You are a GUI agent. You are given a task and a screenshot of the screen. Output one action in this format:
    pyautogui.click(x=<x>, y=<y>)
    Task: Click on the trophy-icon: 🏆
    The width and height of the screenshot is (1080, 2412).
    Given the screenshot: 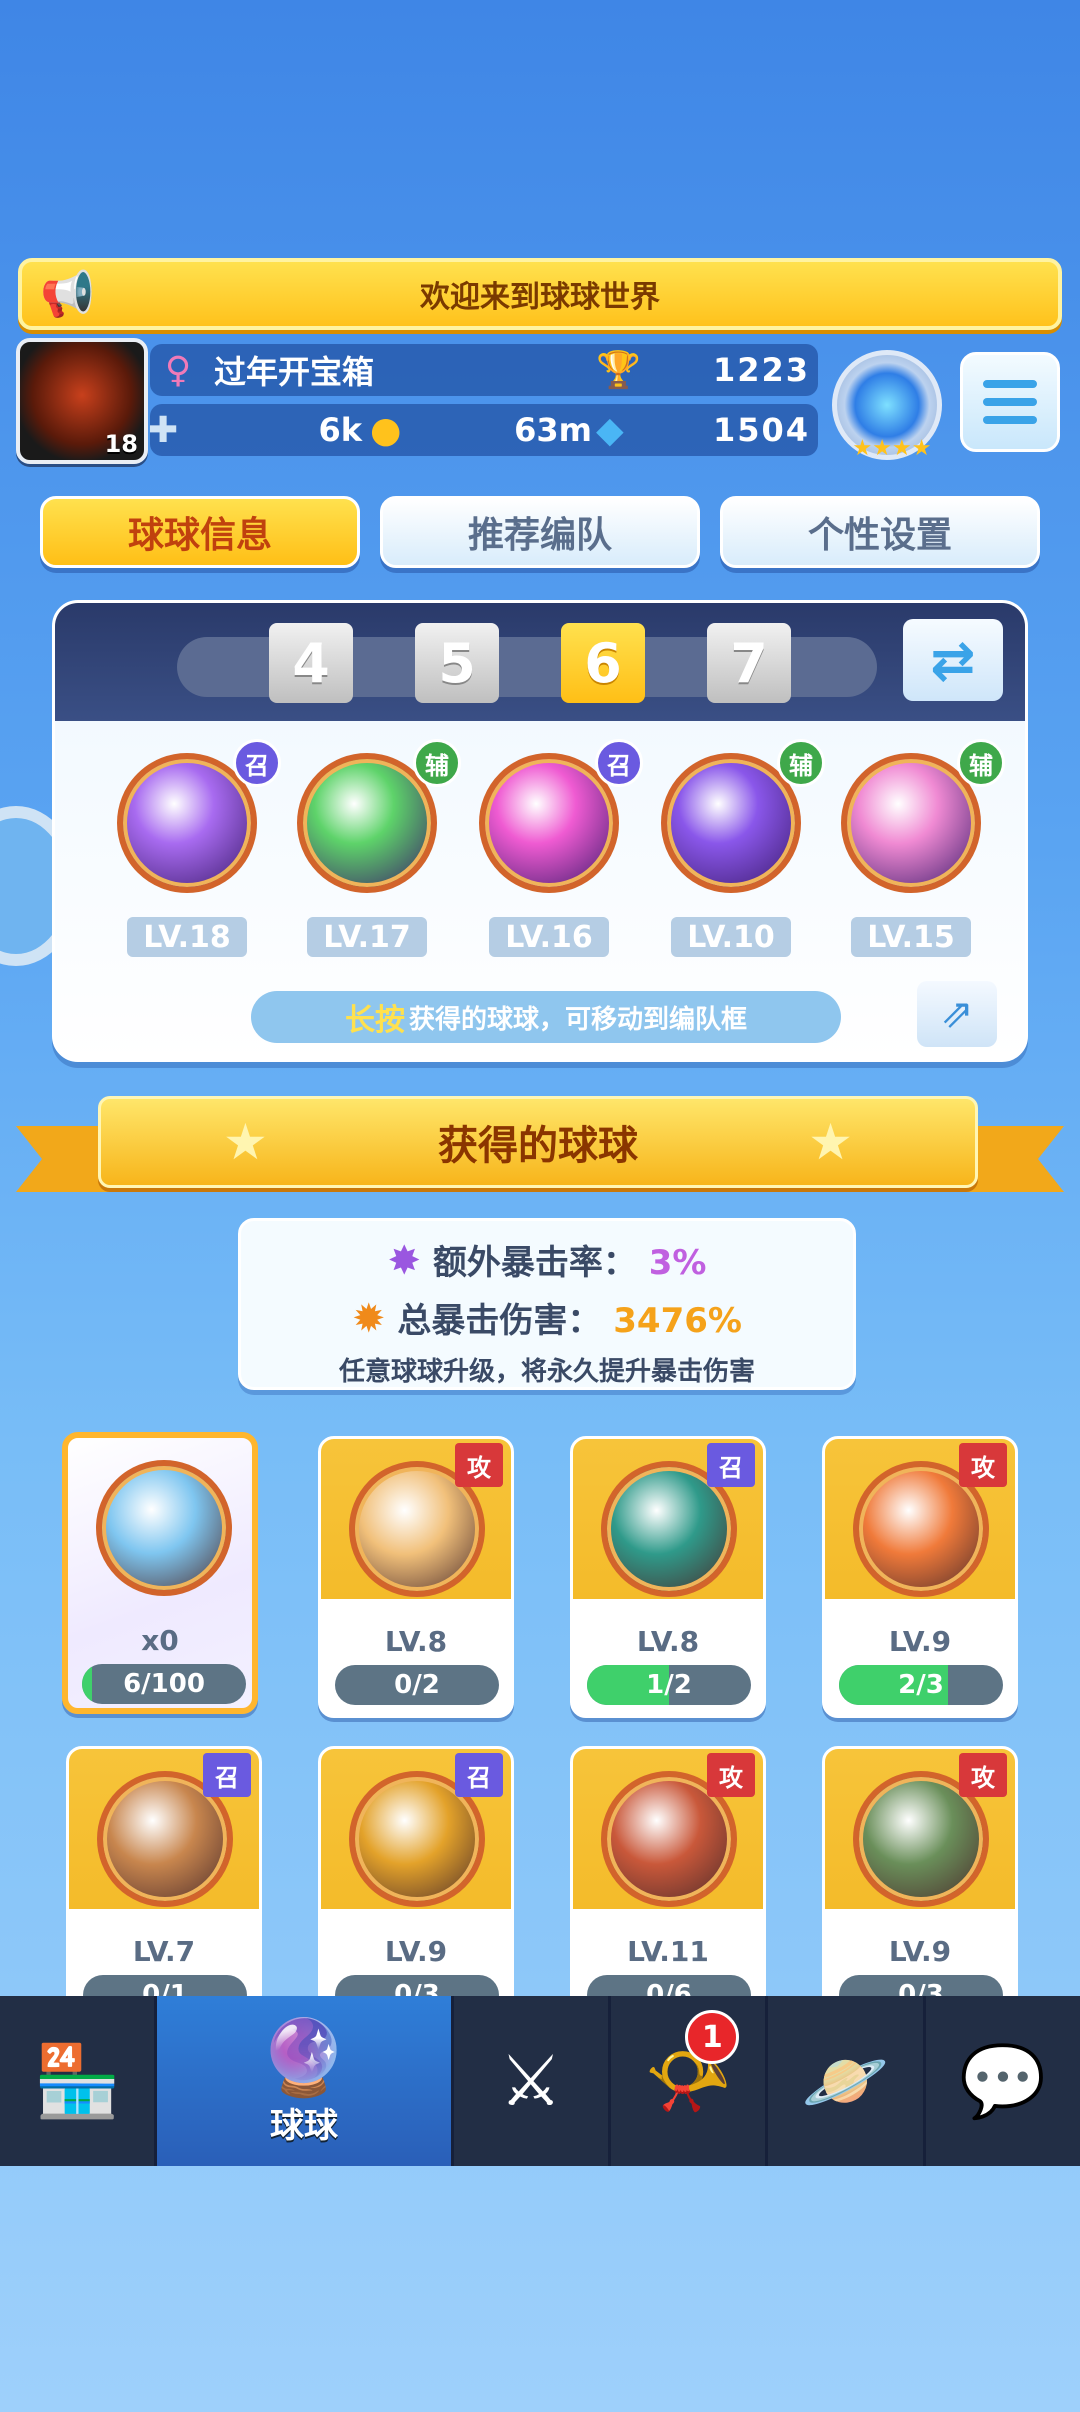 What is the action you would take?
    pyautogui.click(x=618, y=370)
    